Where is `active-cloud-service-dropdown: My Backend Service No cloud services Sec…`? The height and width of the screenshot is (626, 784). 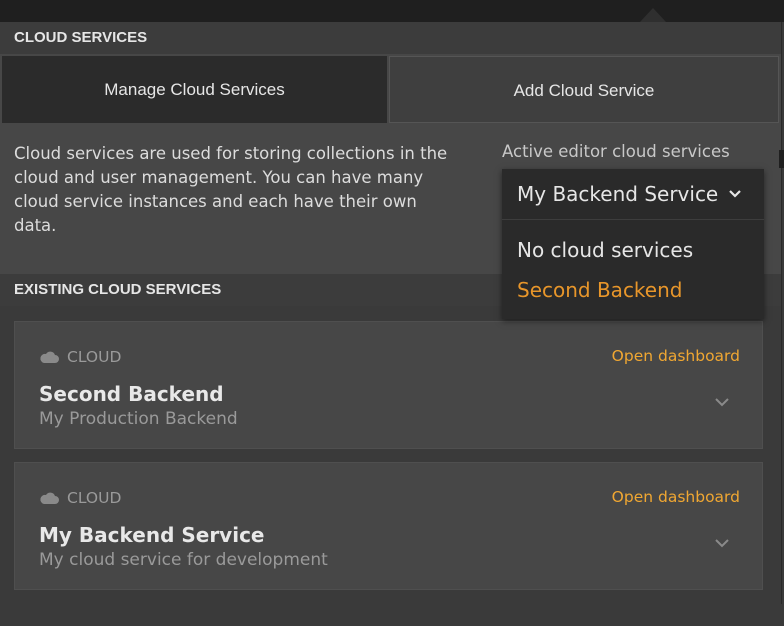
active-cloud-service-dropdown: My Backend Service No cloud services Sec… is located at coordinates (633, 244).